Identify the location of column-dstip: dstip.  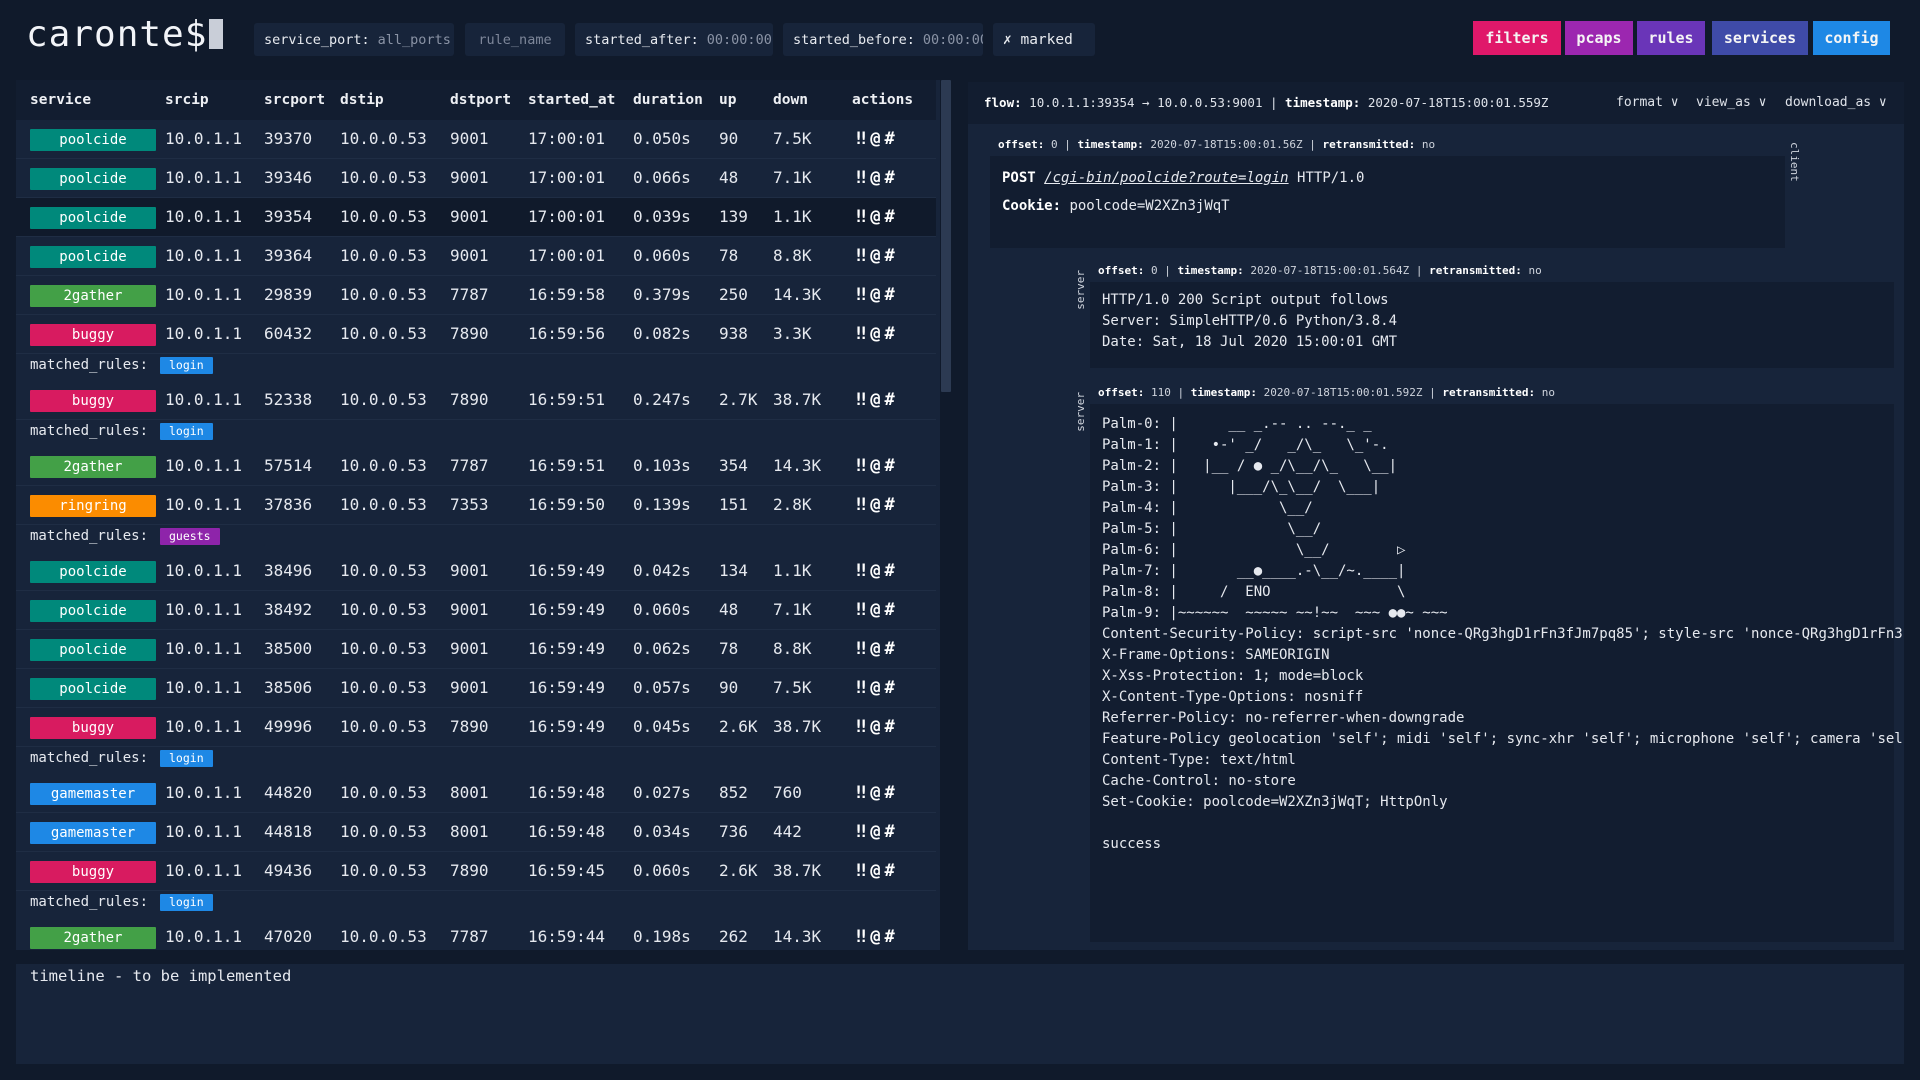
(362, 100).